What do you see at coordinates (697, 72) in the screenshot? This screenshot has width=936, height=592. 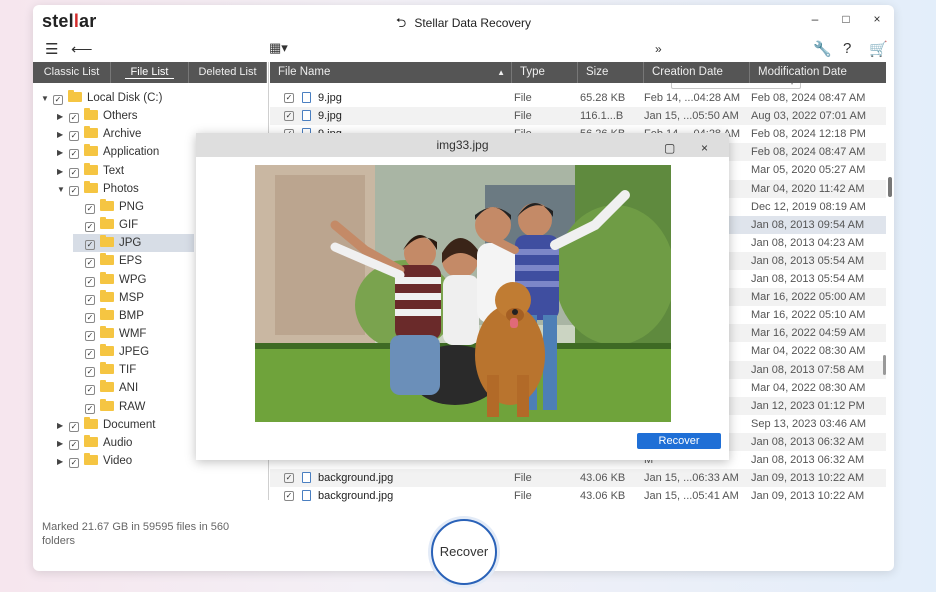 I see `col-creation-date: Creation Date` at bounding box center [697, 72].